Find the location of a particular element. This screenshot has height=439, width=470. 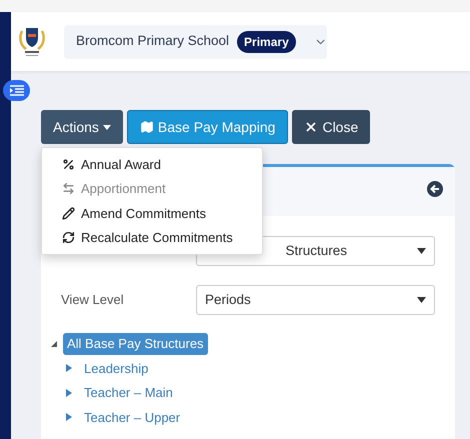

school-selector: Bromcom Primary School Primary is located at coordinates (195, 41).